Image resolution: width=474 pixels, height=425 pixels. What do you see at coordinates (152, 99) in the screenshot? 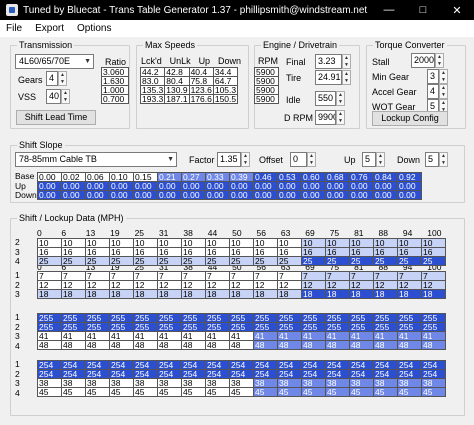
I see `max-speed-cell: 193.3` at bounding box center [152, 99].